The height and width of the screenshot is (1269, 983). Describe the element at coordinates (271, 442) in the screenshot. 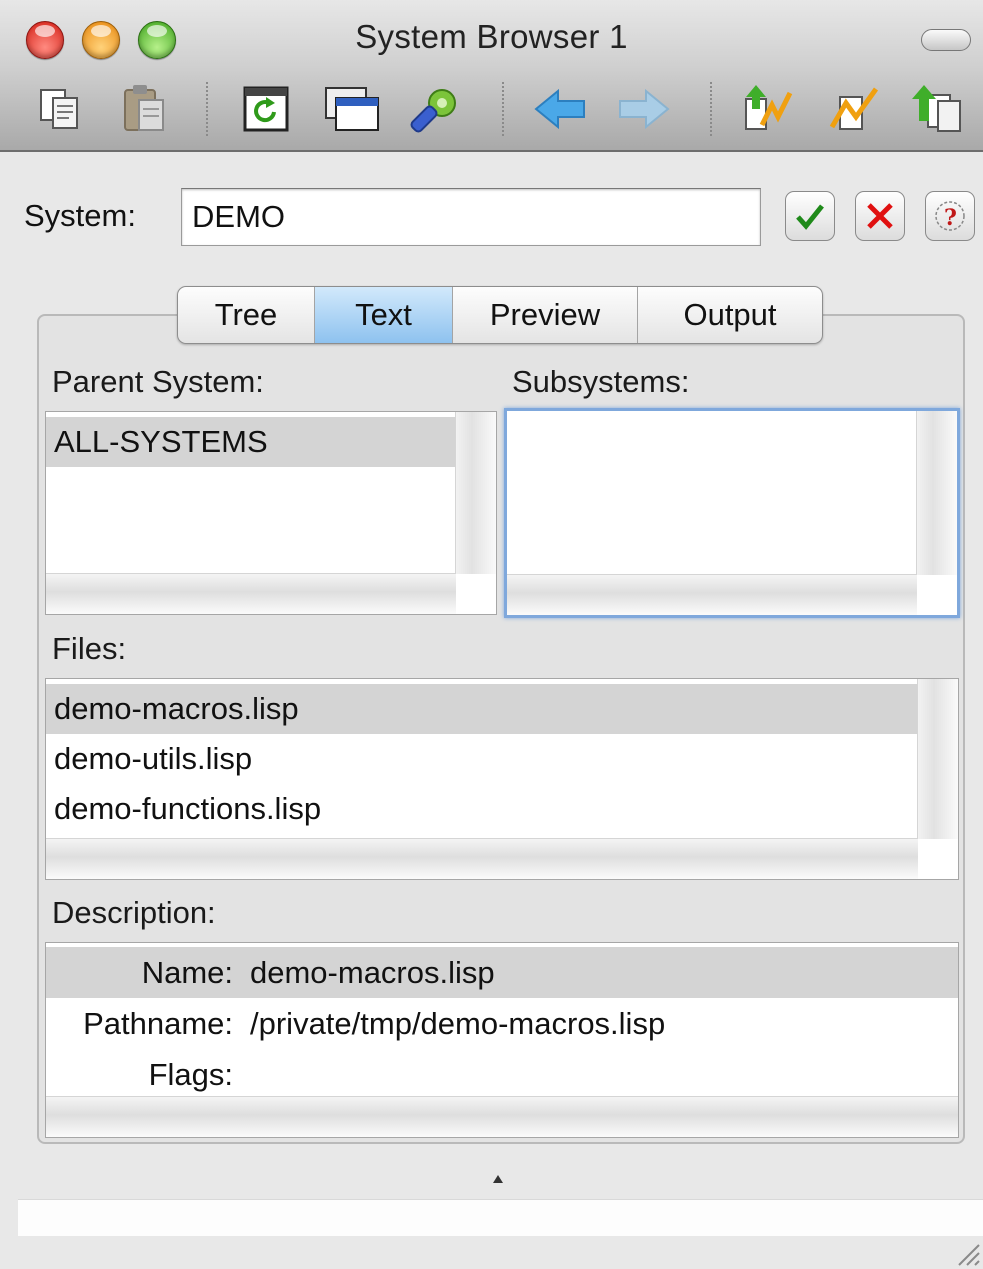

I see `list-item: ALL-SYSTEMS` at that location.